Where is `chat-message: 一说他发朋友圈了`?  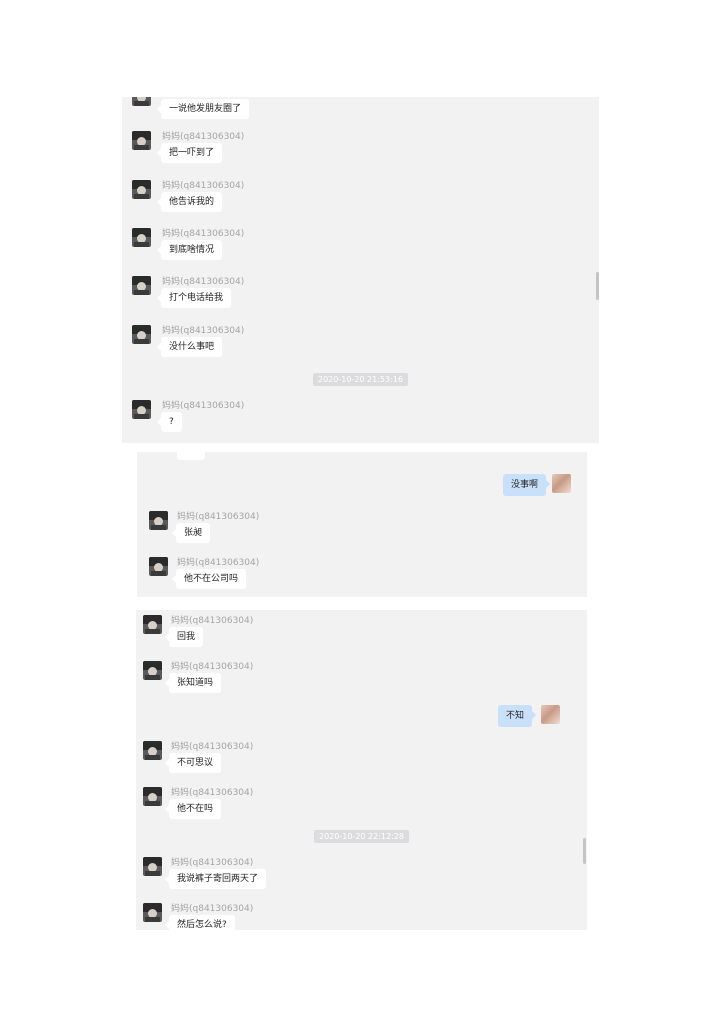 chat-message: 一说他发朋友圈了 is located at coordinates (360, 113).